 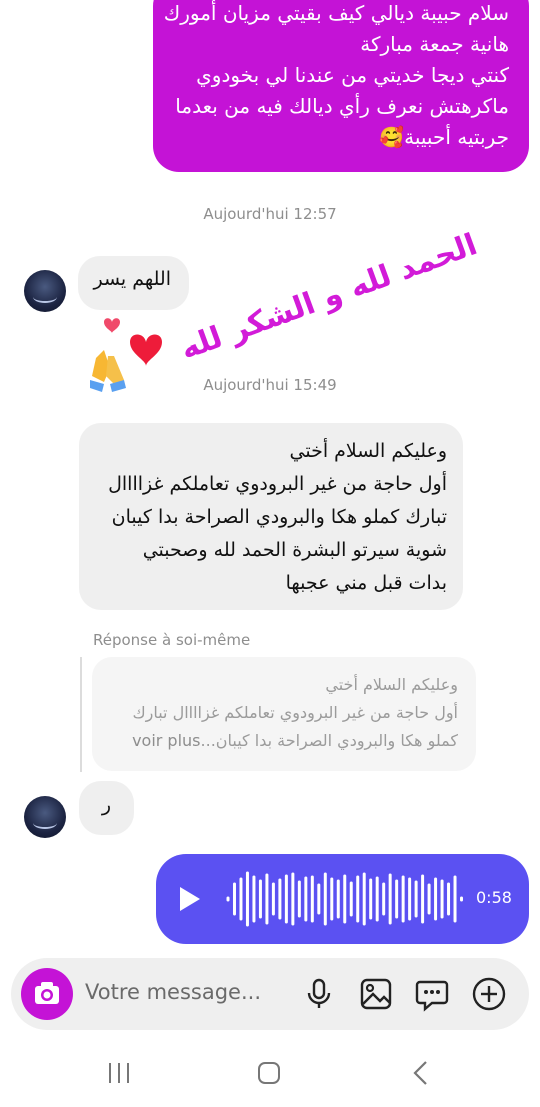 I want to click on message-line: ماكرهتش نعرف رأي ديالك فيه من بعدما, so click(x=342, y=106).